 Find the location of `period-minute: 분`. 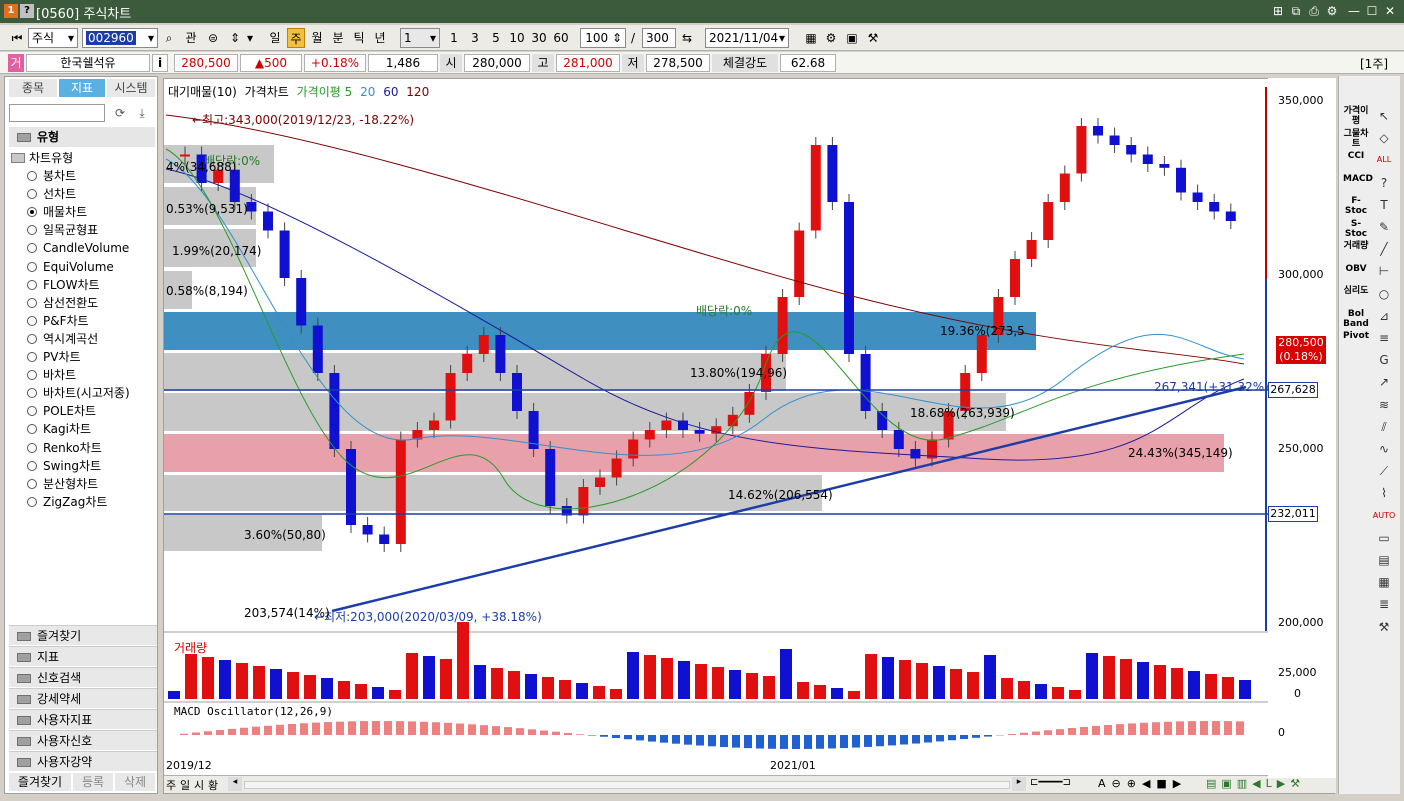

period-minute: 분 is located at coordinates (338, 38).